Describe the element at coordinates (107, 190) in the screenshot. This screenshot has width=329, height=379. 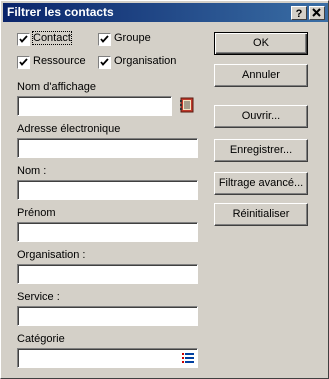
I see `nom-input` at that location.